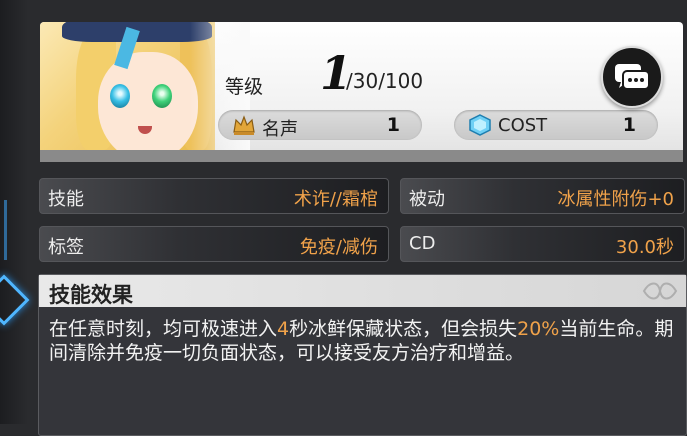 This screenshot has width=687, height=436. Describe the element at coordinates (15, 212) in the screenshot. I see `side-rail` at that location.